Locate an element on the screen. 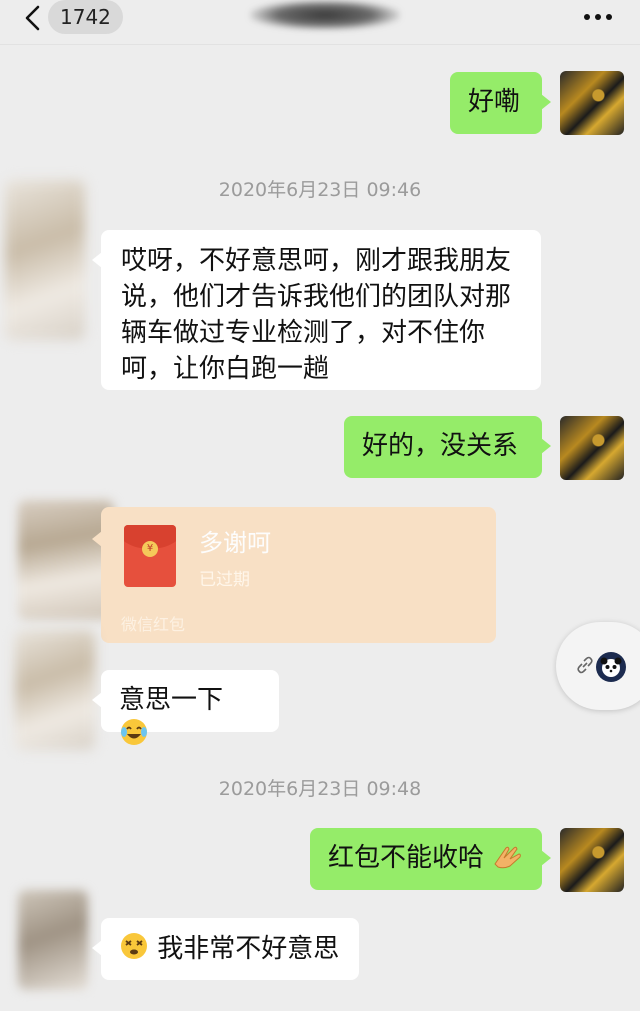  dizzy-face-emoji is located at coordinates (134, 946).